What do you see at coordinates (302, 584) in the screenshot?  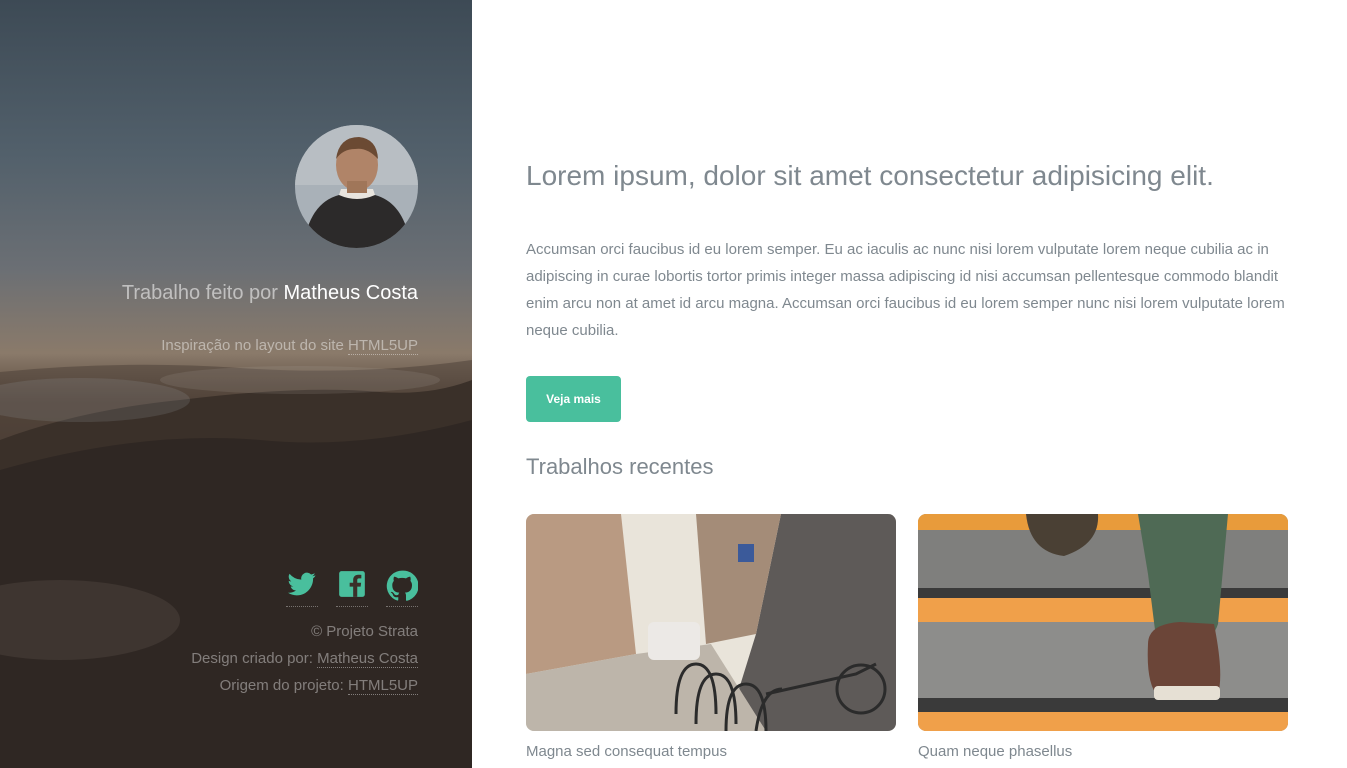 I see `twitter-icon` at bounding box center [302, 584].